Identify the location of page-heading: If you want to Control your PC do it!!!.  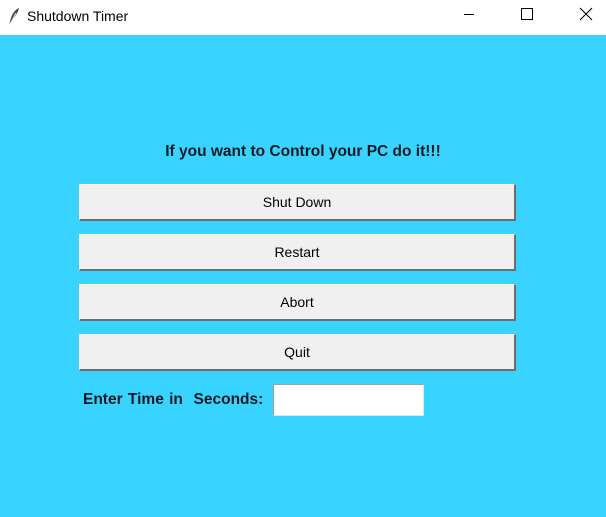
(303, 151).